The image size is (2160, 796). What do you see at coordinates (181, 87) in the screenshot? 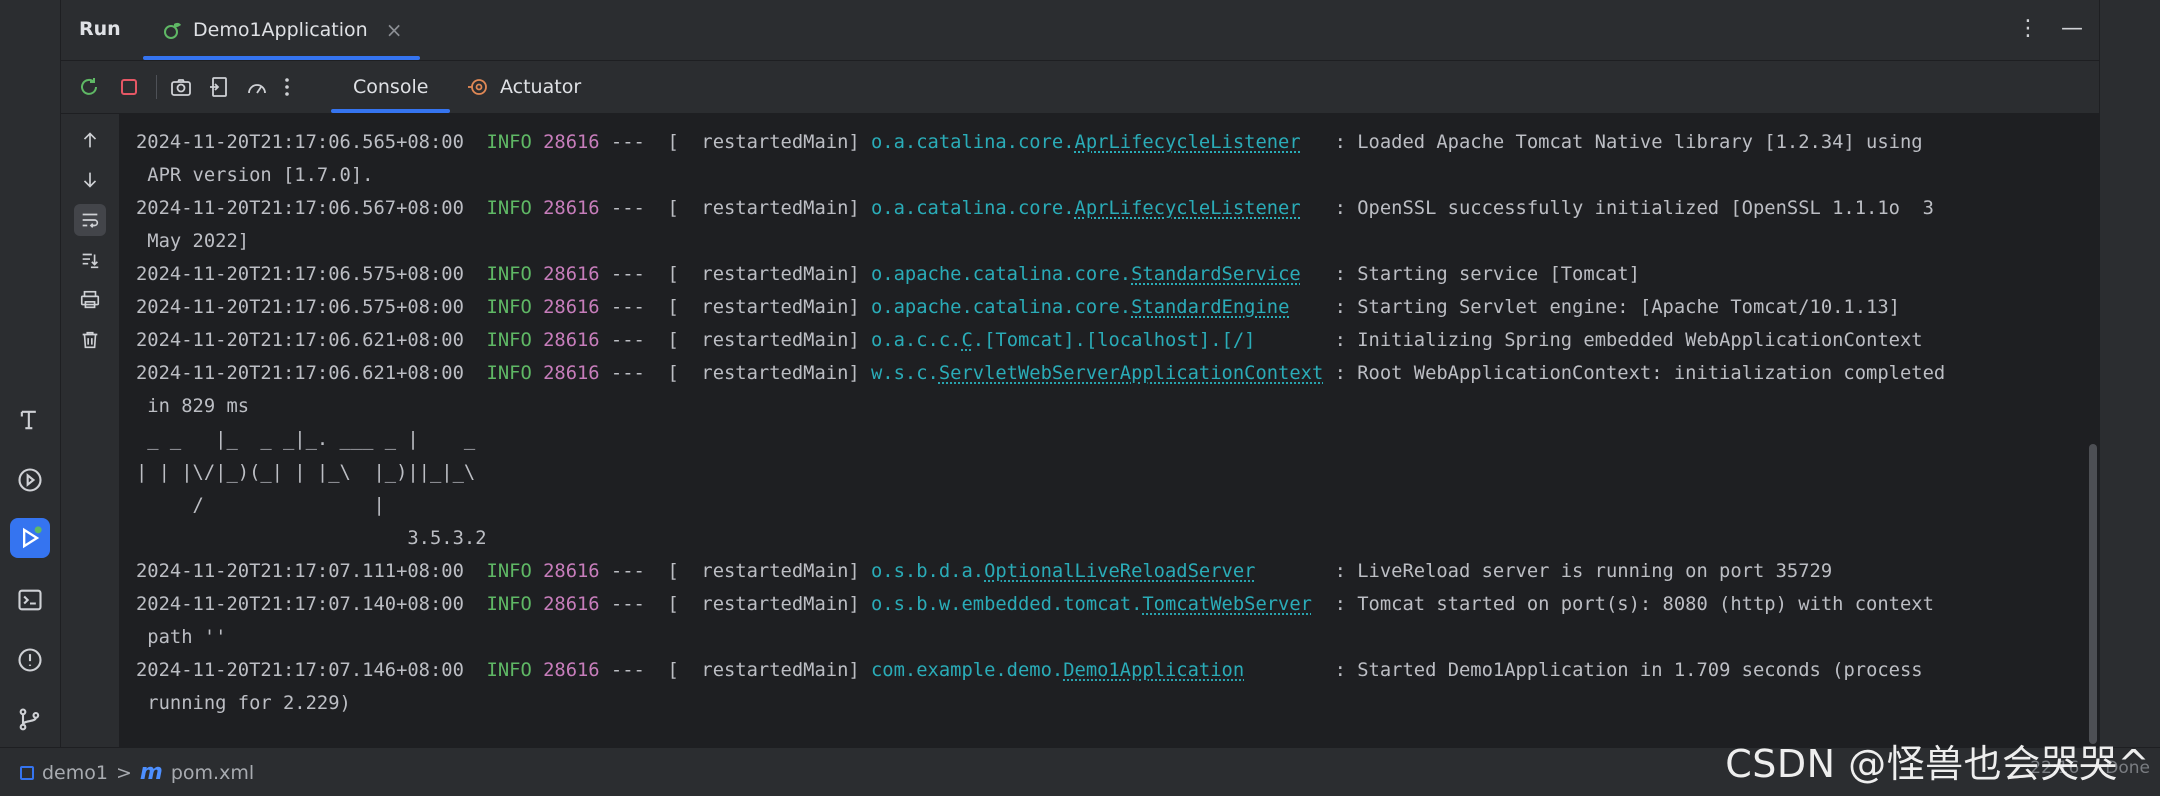
I see `camera-icon` at bounding box center [181, 87].